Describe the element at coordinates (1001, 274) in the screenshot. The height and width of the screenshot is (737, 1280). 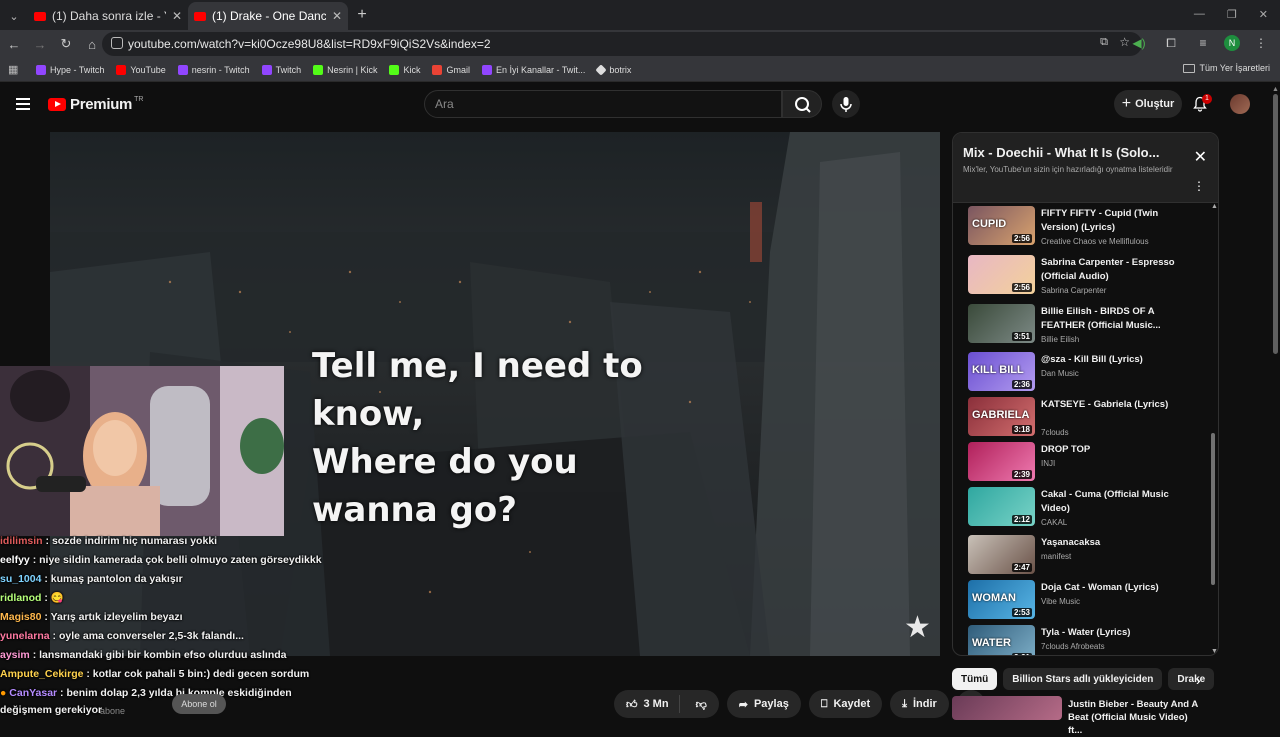
I see `playlist-item-thumbnail: 2:56` at that location.